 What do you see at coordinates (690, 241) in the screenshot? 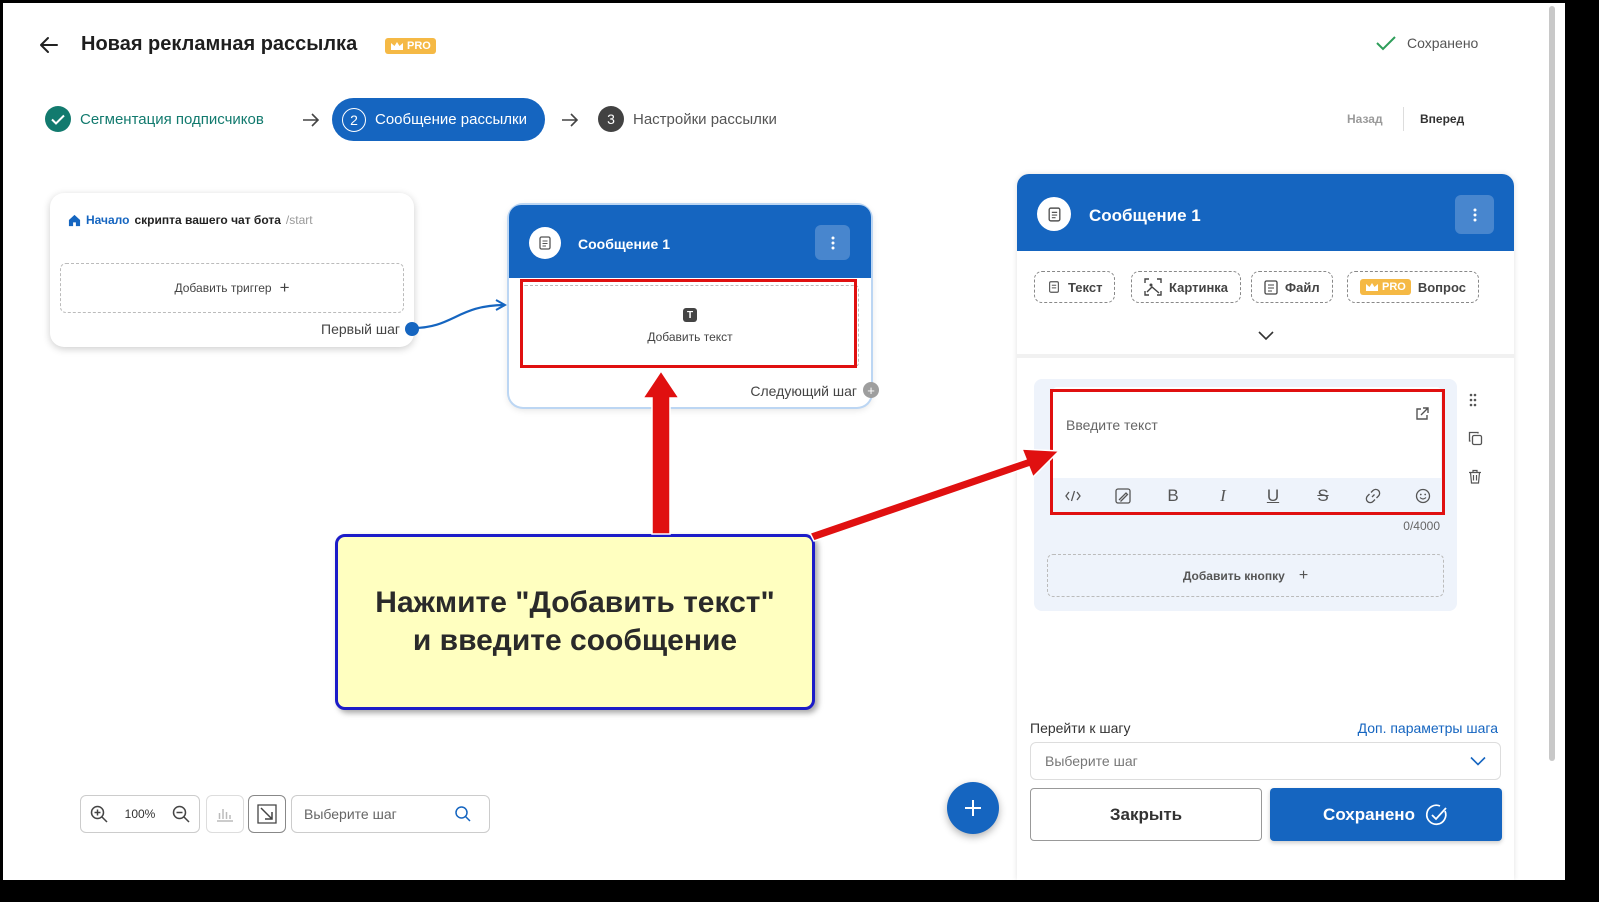
I see `message-node-header: Сообщение 1` at bounding box center [690, 241].